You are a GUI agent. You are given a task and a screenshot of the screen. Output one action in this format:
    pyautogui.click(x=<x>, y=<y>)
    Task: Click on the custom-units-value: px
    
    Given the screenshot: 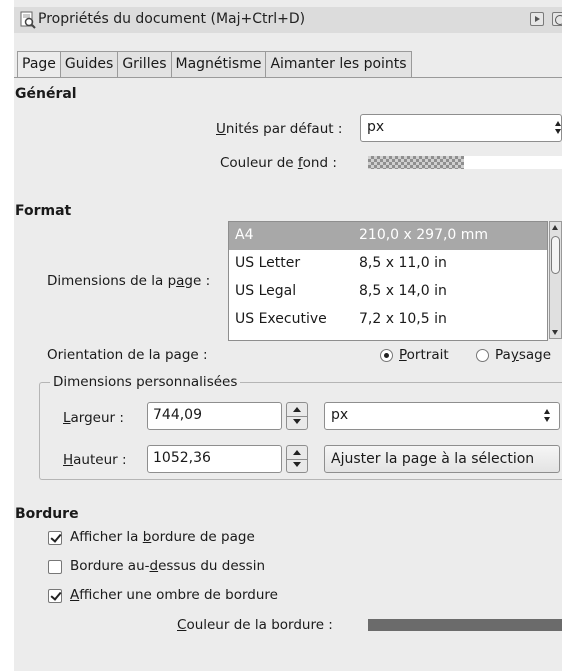 What is the action you would take?
    pyautogui.click(x=340, y=415)
    